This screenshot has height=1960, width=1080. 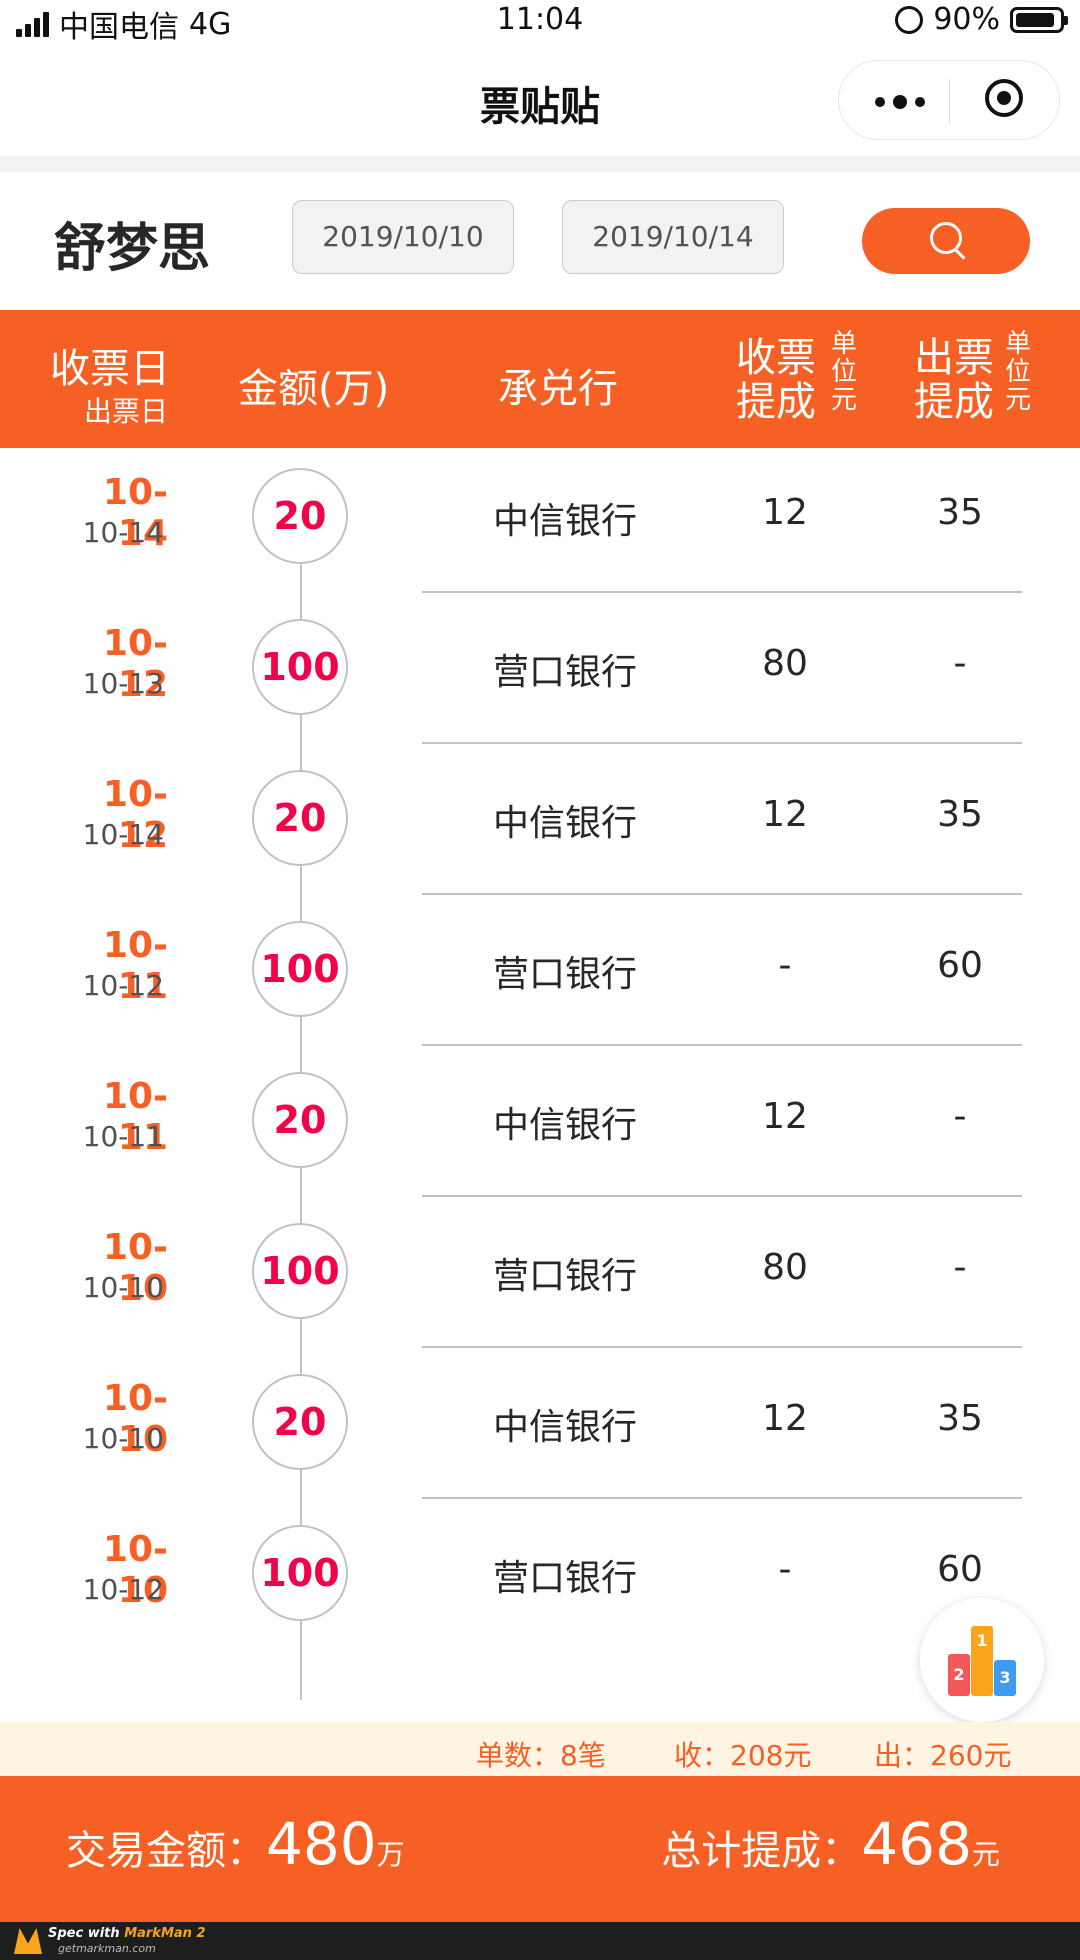 What do you see at coordinates (743, 1755) in the screenshot?
I see `recv-total: 收：208元` at bounding box center [743, 1755].